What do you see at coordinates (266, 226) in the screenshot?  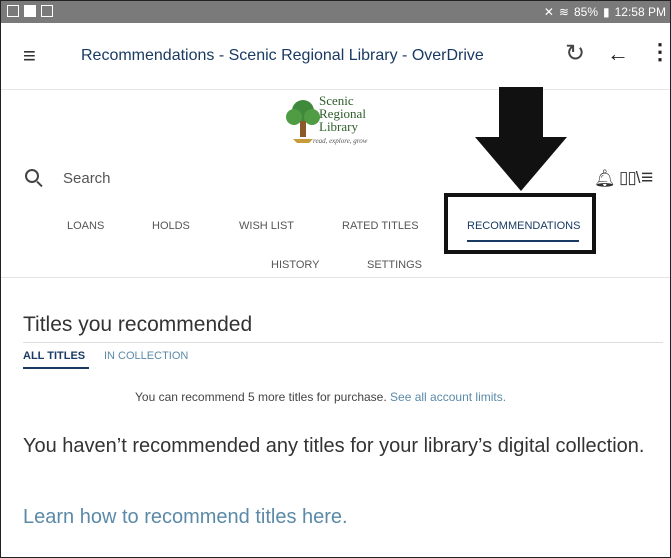 I see `tab-wish-list: WISH LIST` at bounding box center [266, 226].